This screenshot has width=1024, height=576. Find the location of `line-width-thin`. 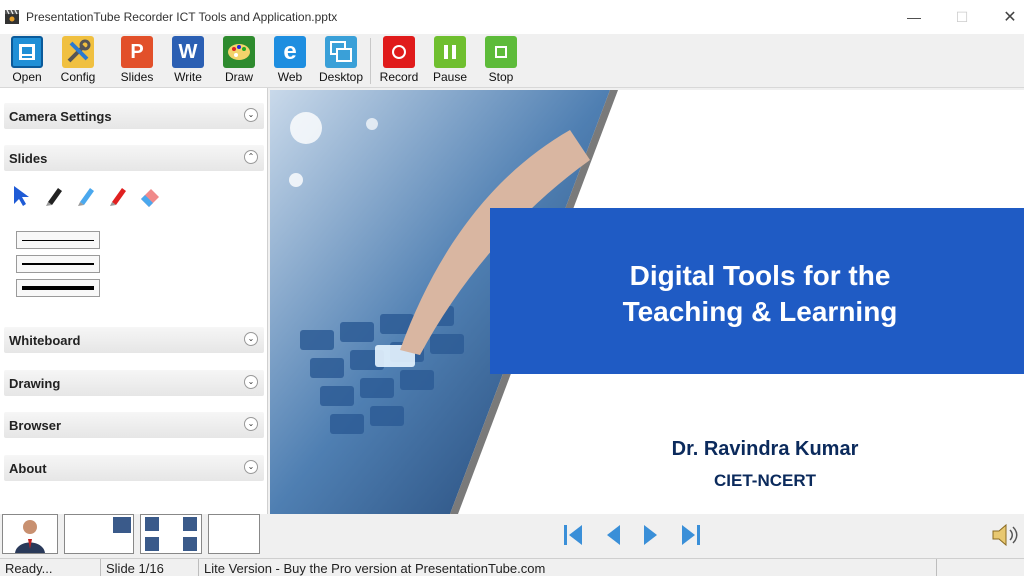

line-width-thin is located at coordinates (58, 240).